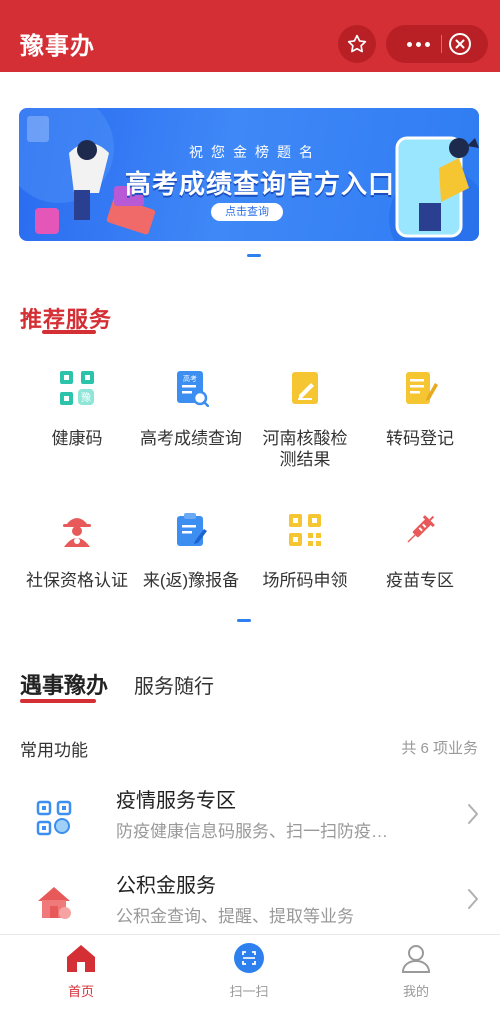 The height and width of the screenshot is (1013, 500). Describe the element at coordinates (77, 580) in the screenshot. I see `service-label: 社保资格认证` at that location.